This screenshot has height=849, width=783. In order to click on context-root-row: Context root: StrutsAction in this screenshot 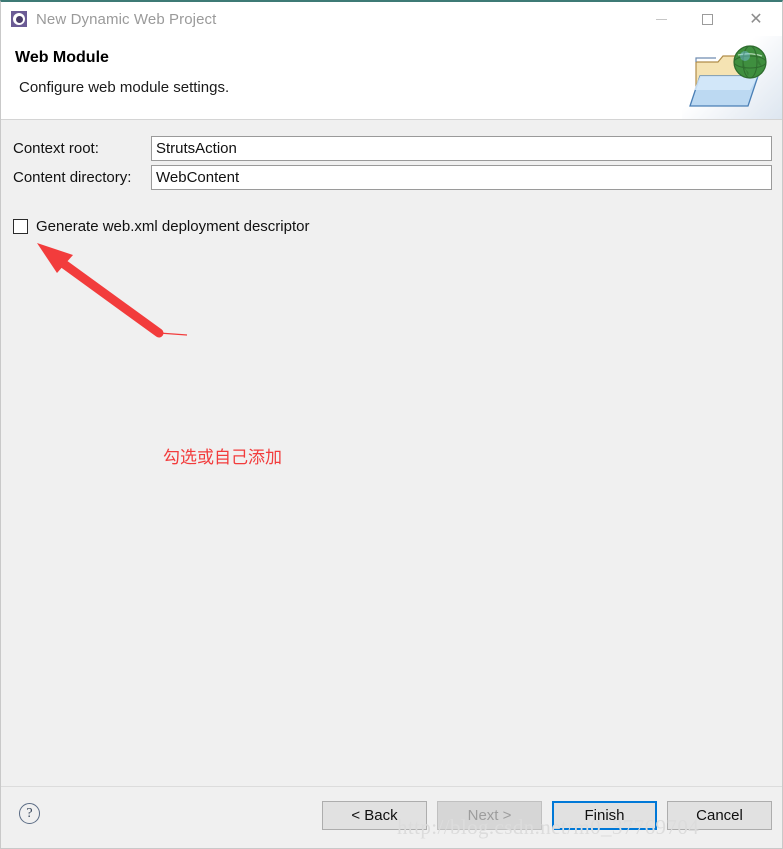, I will do `click(386, 148)`.